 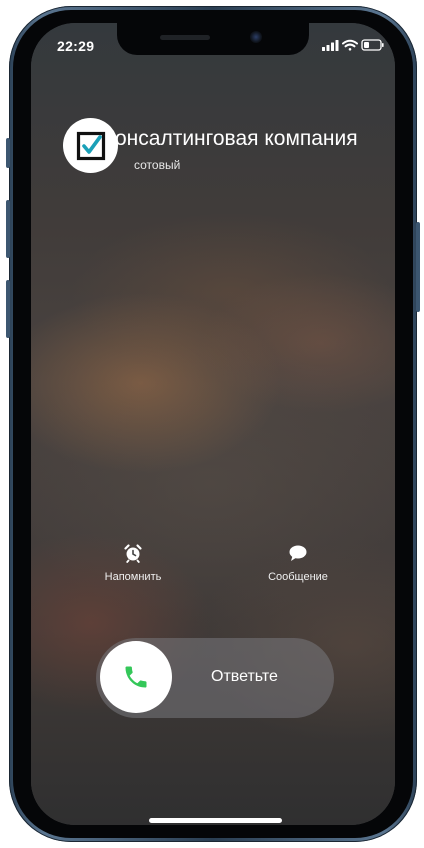 I want to click on slide-to-answer-label: Ответьте, so click(x=244, y=676).